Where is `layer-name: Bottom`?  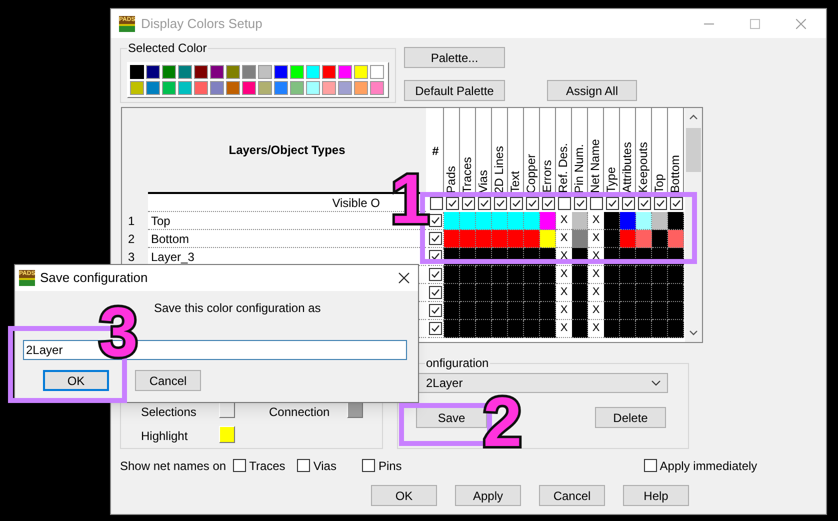 layer-name: Bottom is located at coordinates (170, 239).